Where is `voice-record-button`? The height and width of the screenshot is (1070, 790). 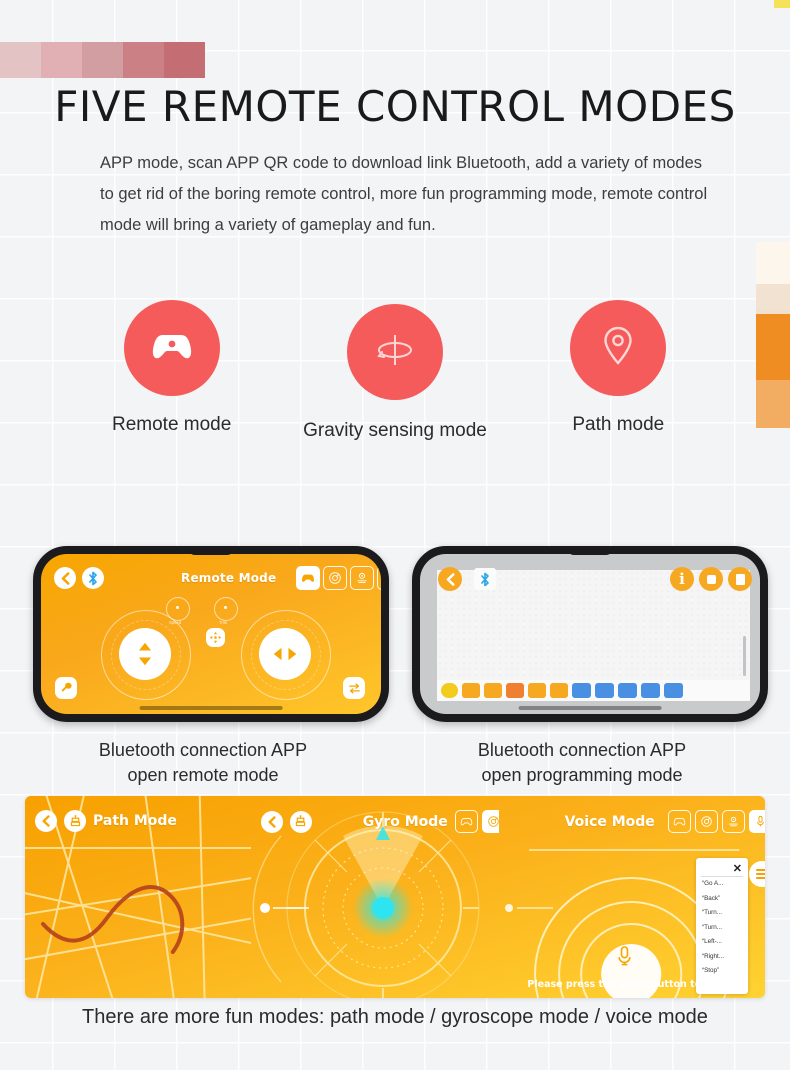
voice-record-button is located at coordinates (625, 956).